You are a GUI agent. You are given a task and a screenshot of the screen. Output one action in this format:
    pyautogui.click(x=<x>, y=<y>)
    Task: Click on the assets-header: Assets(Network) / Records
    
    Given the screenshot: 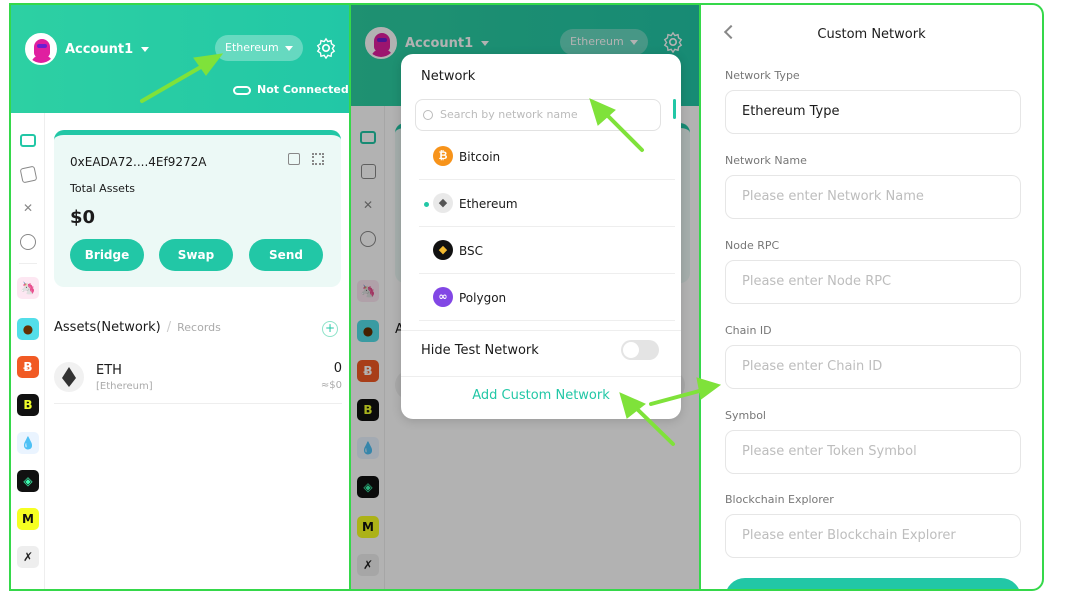 What is the action you would take?
    pyautogui.click(x=137, y=327)
    